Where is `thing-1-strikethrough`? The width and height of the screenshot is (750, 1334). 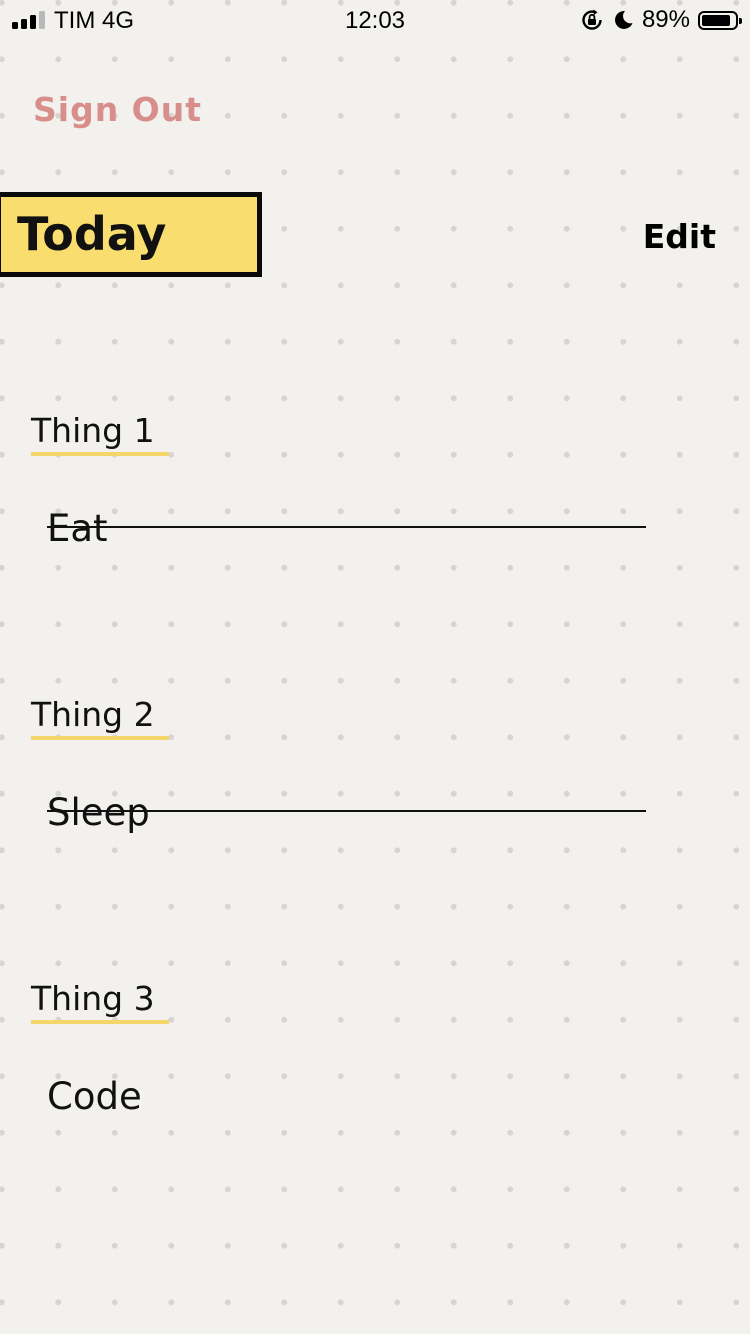
thing-1-strikethrough is located at coordinates (346, 527).